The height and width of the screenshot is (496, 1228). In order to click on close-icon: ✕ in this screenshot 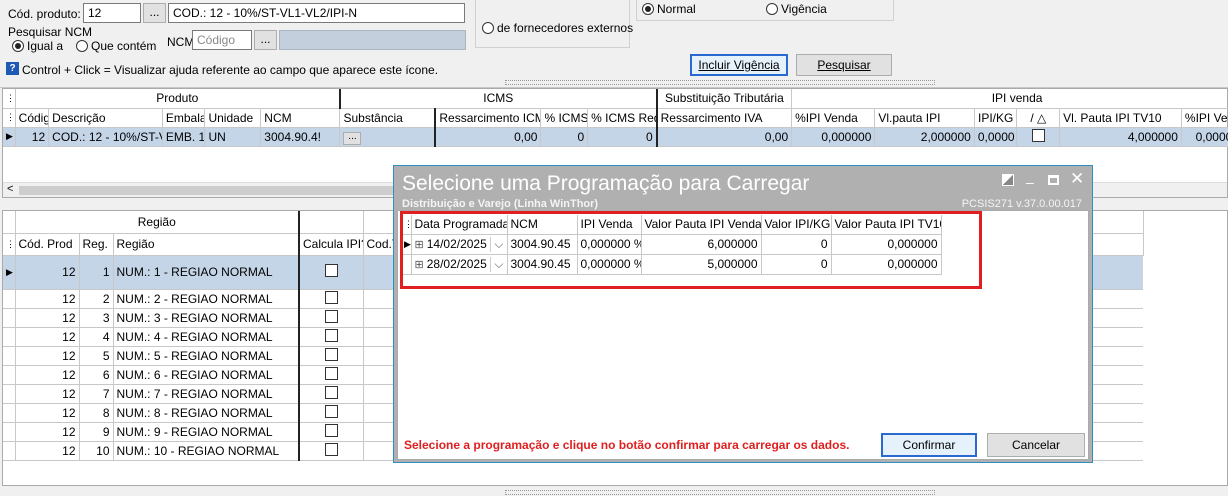, I will do `click(1077, 179)`.